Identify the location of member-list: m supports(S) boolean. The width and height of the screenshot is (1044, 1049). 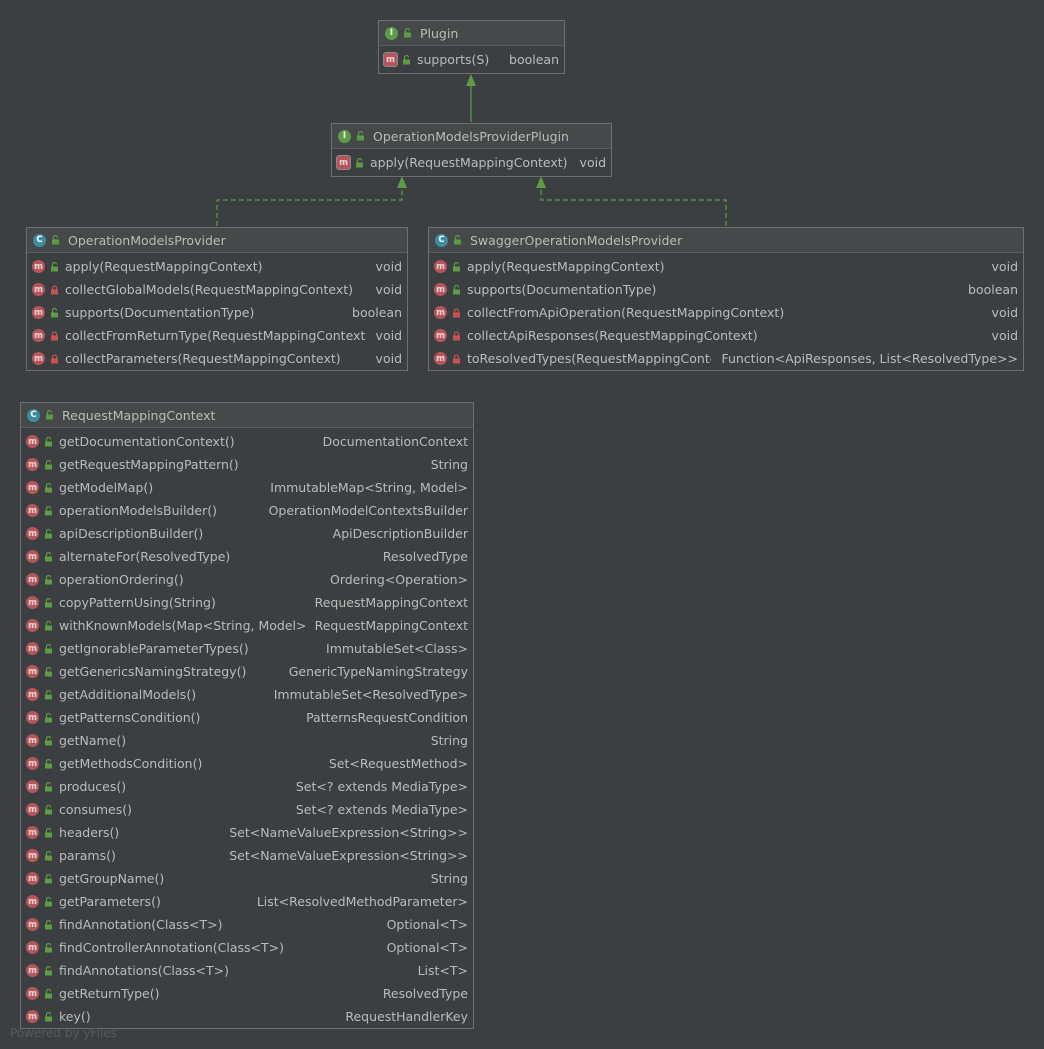
(471, 58).